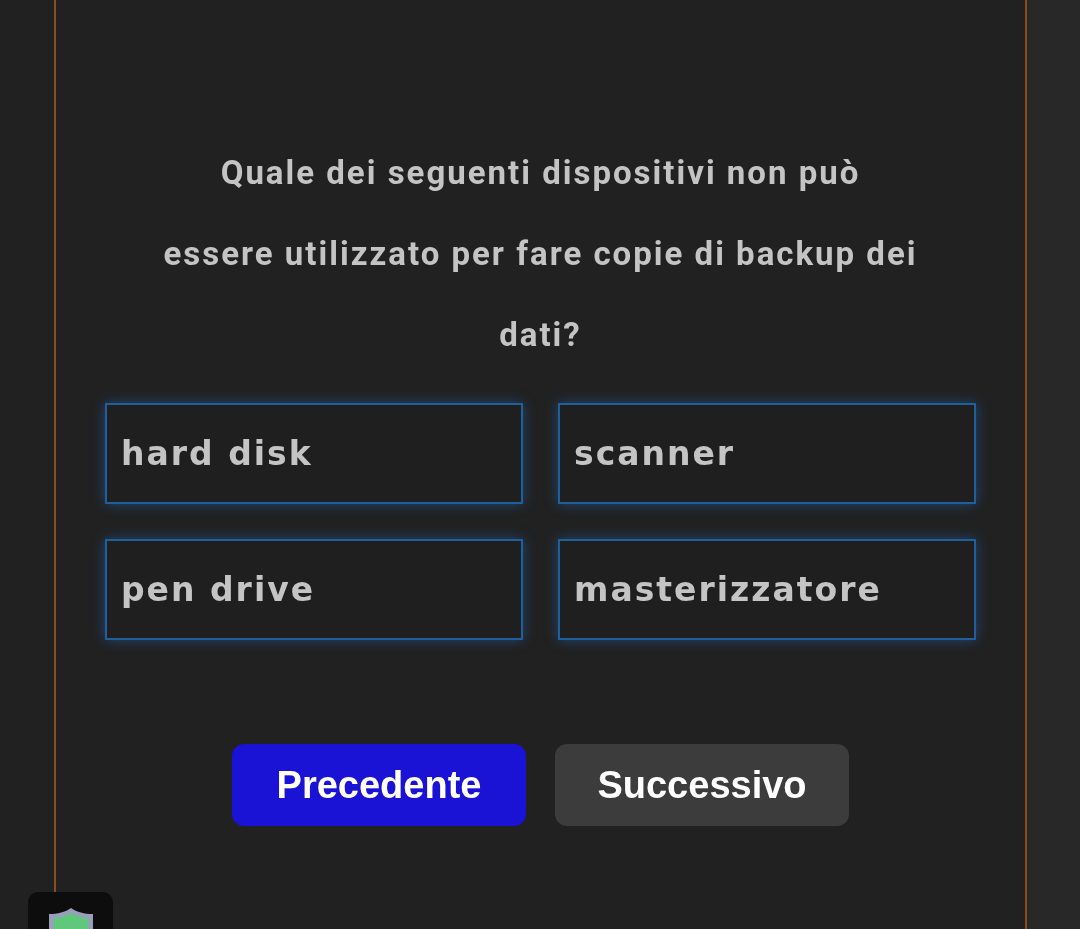 The image size is (1080, 929). Describe the element at coordinates (314, 589) in the screenshot. I see `answer-option: pen drive` at that location.